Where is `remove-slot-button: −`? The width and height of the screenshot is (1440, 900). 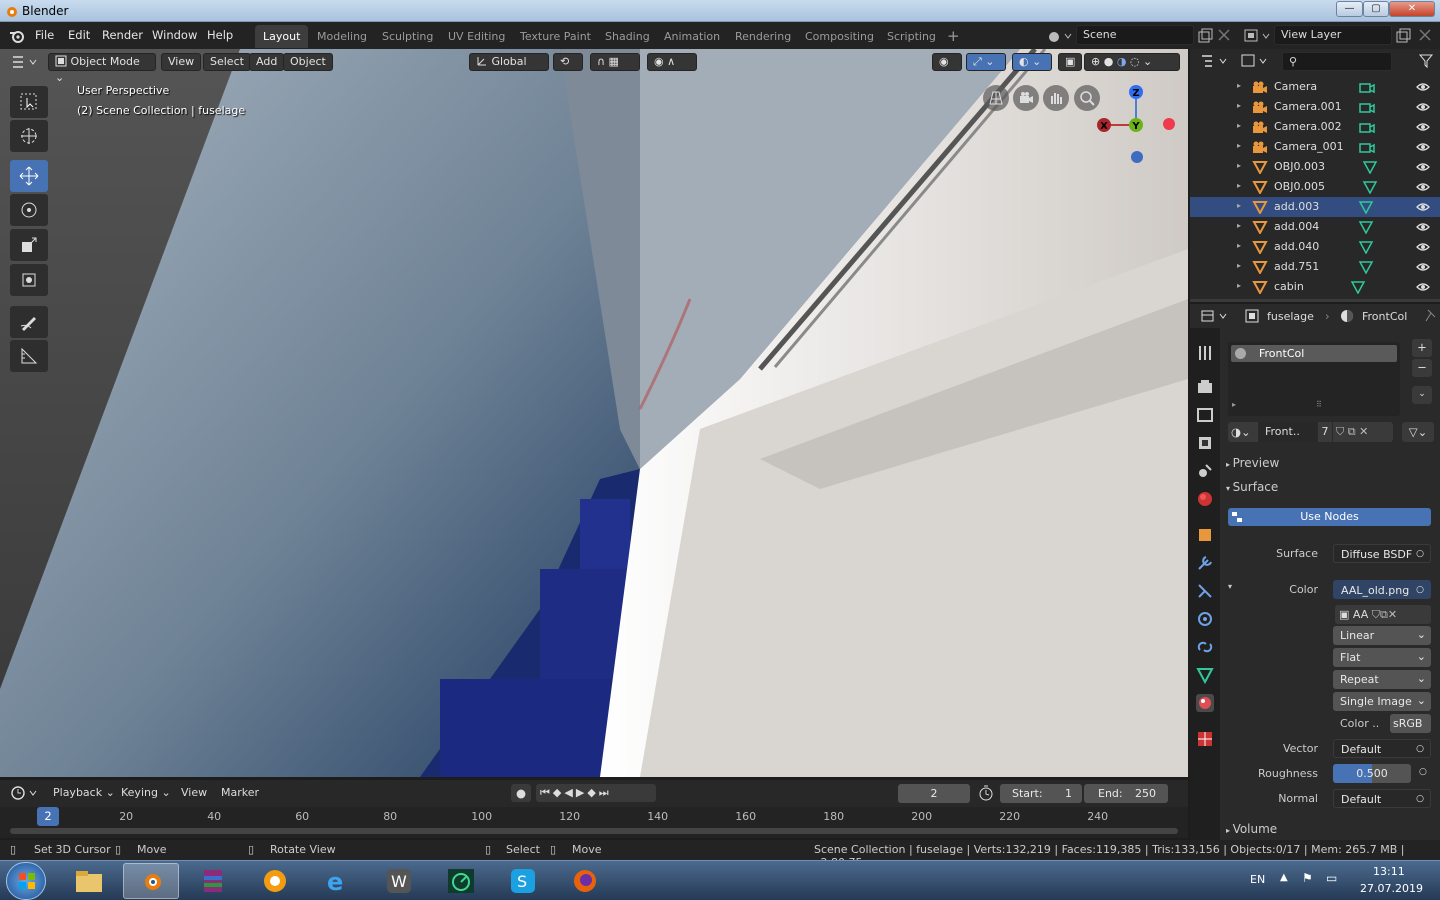
remove-slot-button: − is located at coordinates (1422, 368).